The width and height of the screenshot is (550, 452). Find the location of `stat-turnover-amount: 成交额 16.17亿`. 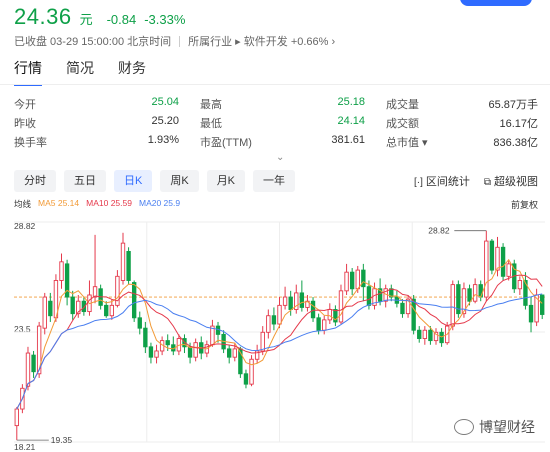

stat-turnover-amount: 成交额 16.17亿 is located at coordinates (462, 123).